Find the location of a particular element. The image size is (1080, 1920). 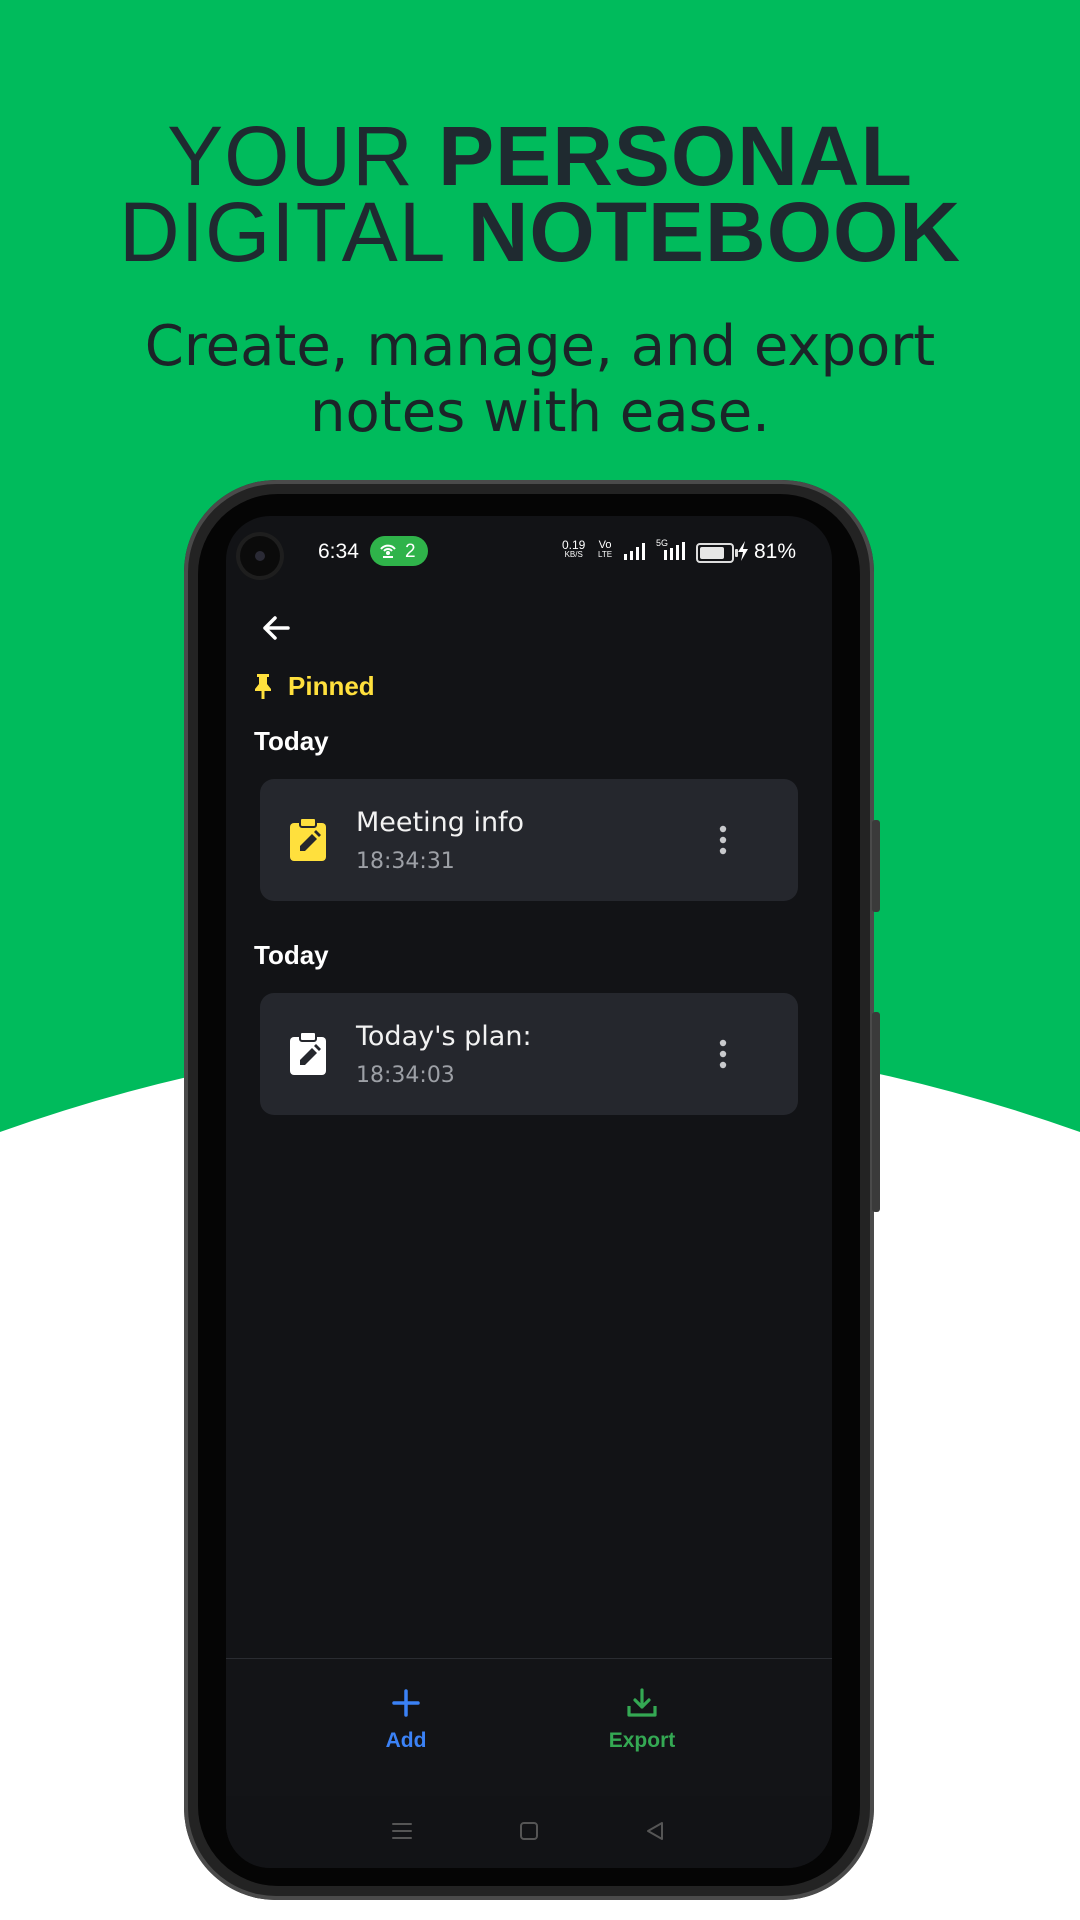

add-button: Add is located at coordinates (406, 1730).